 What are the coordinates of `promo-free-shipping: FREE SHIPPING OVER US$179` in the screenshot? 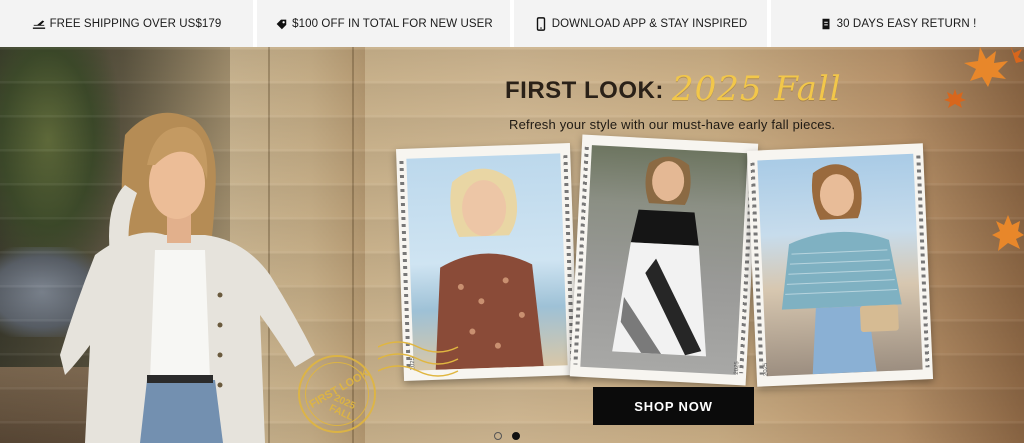 It's located at (126, 23).